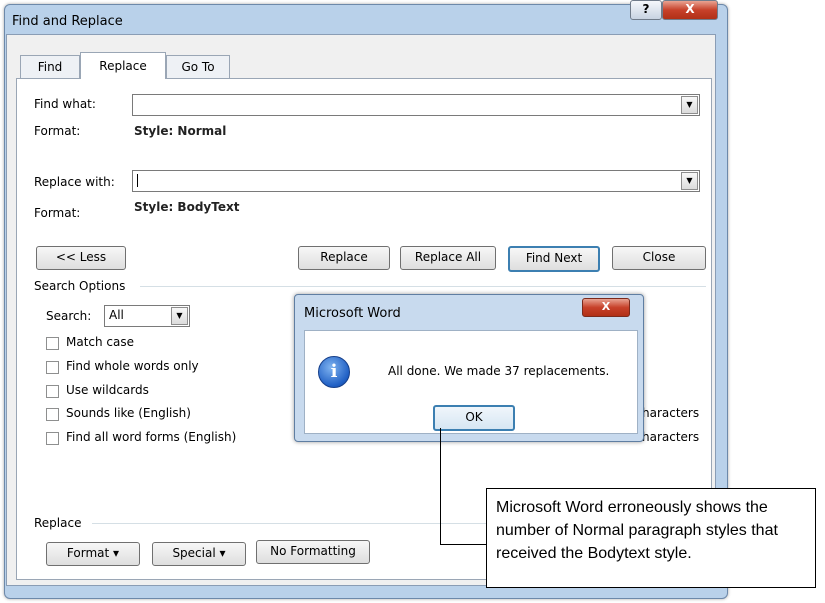  Describe the element at coordinates (107, 390) in the screenshot. I see `wildcards-label: Use wildcards` at that location.